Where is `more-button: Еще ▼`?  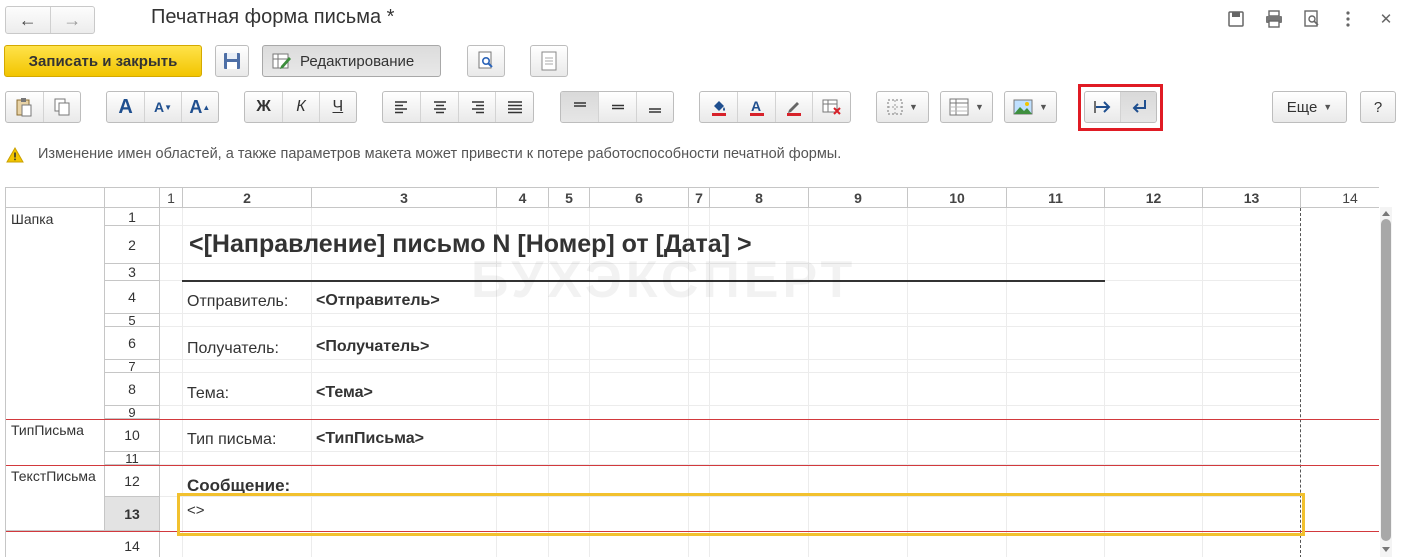 more-button: Еще ▼ is located at coordinates (1309, 107).